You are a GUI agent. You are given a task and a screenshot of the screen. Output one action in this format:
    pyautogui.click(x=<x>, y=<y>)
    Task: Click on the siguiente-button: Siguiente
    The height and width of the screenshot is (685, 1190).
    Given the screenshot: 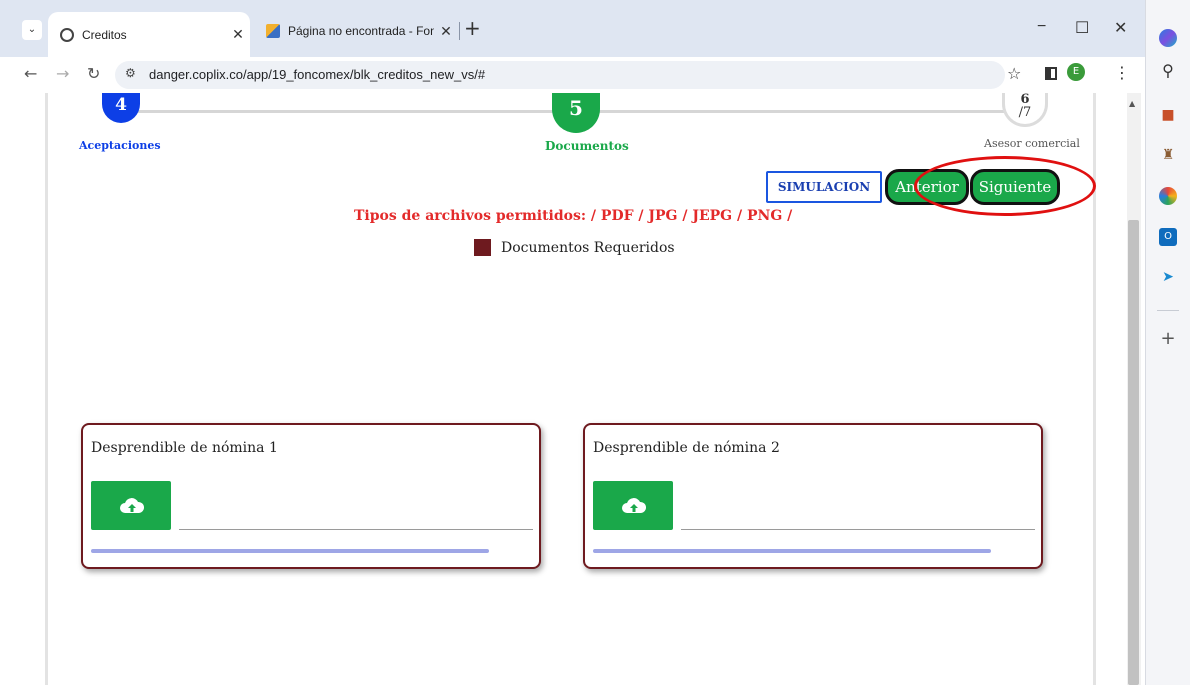 What is the action you would take?
    pyautogui.click(x=1015, y=187)
    